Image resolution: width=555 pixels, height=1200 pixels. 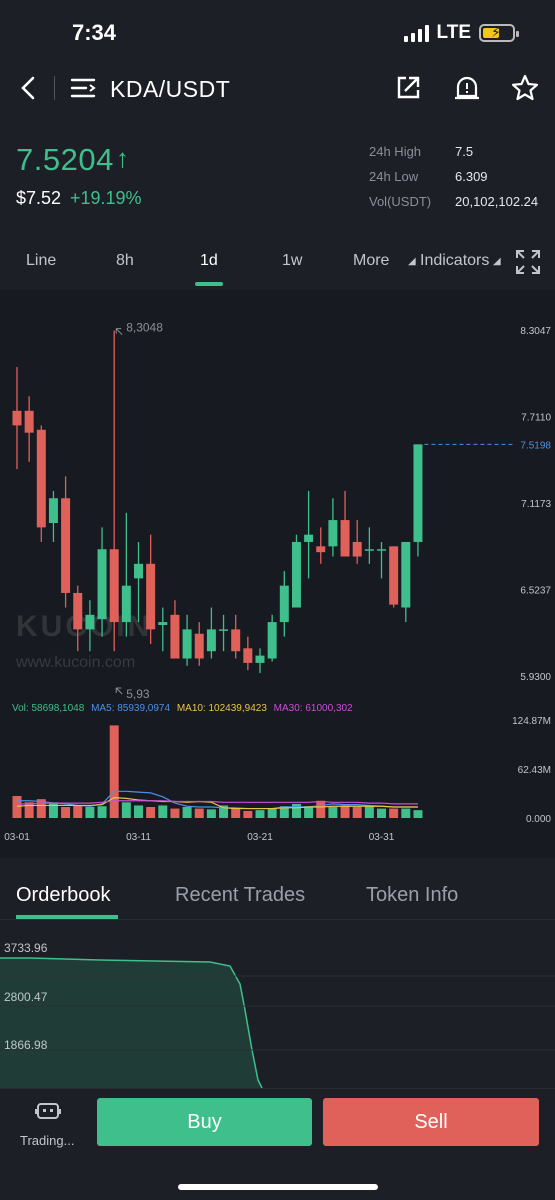 I want to click on tab-line: Line, so click(x=41, y=261).